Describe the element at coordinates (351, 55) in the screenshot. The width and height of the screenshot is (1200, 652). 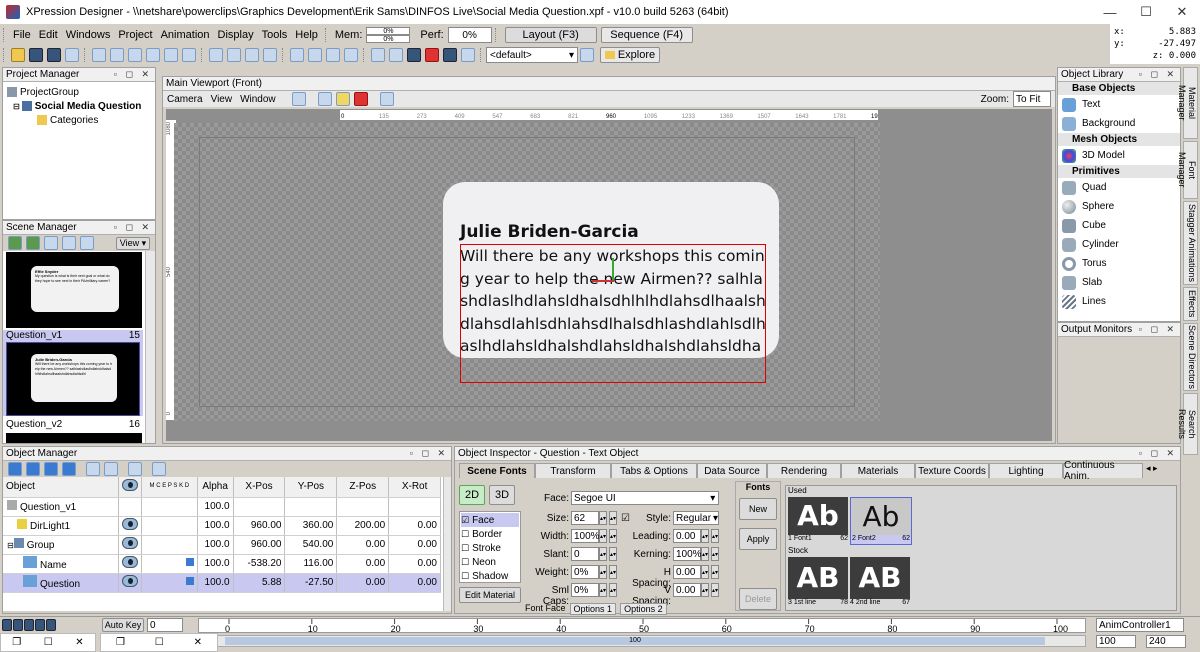
I see `safe-area-icon` at that location.